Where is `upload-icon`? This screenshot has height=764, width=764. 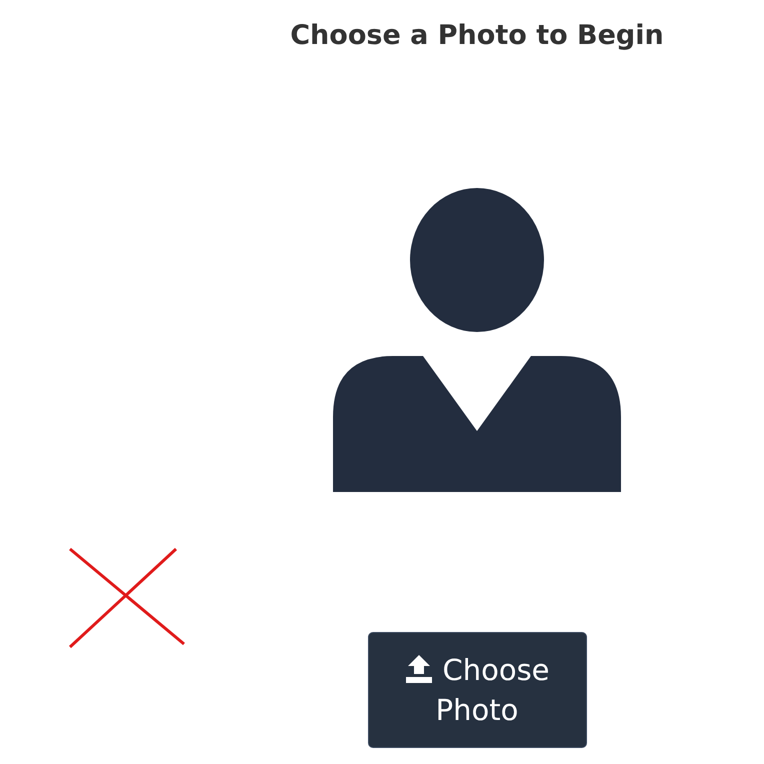 upload-icon is located at coordinates (419, 668).